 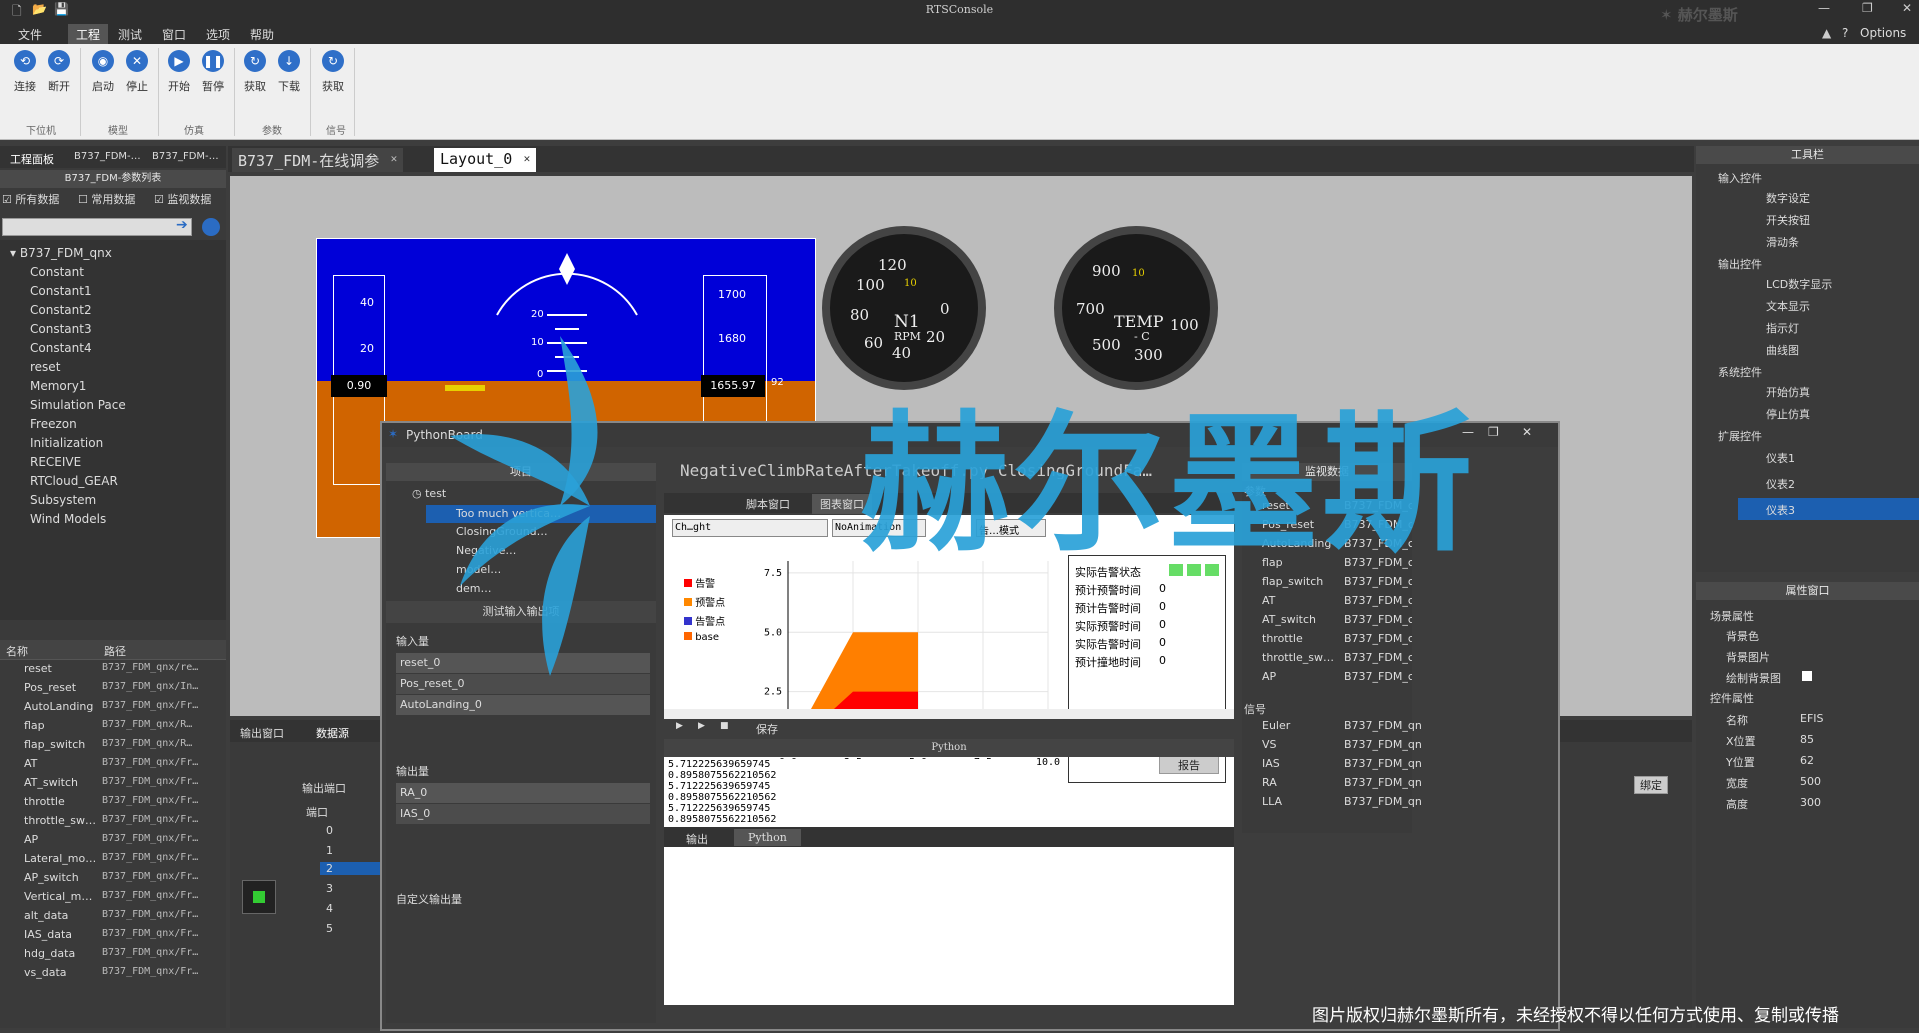 I want to click on monitor-row: throttle_sw… B737_FDM_c, so click(x=1337, y=657).